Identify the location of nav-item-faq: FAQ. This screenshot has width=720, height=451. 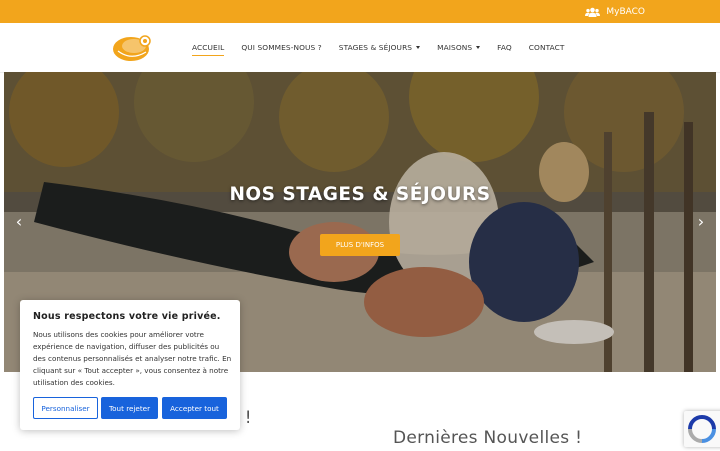
(504, 47).